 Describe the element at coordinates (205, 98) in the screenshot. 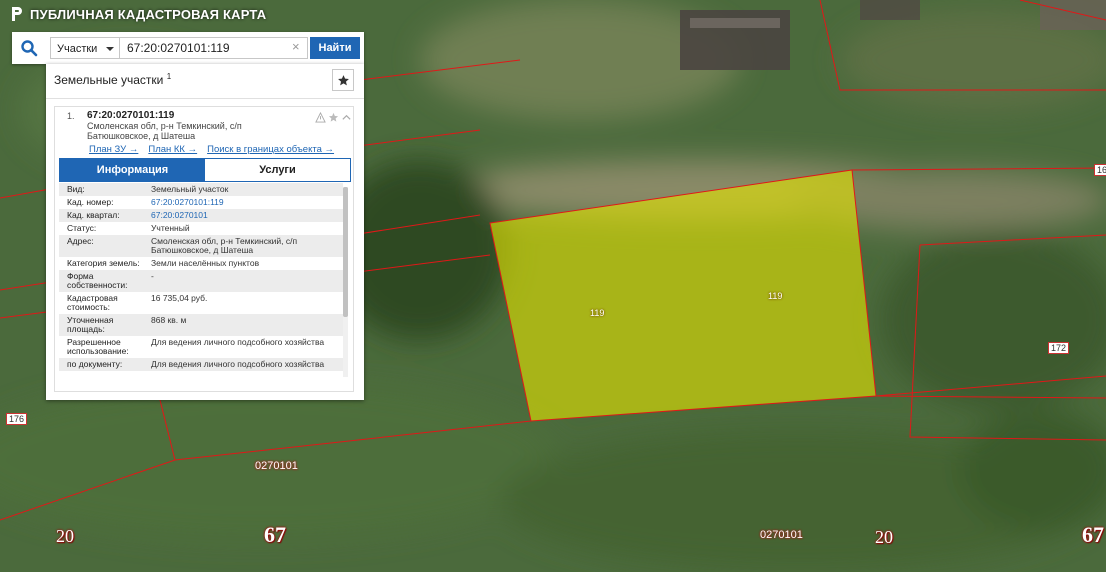

I see `divider` at that location.